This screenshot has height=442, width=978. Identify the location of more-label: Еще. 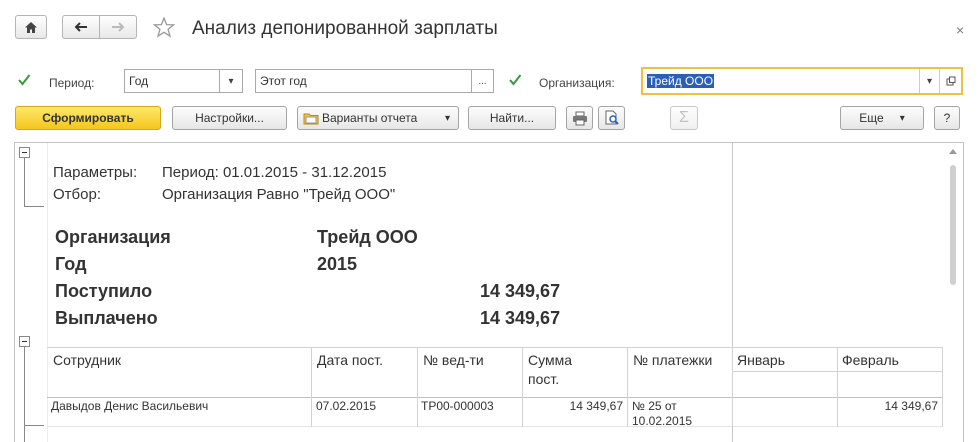
(871, 118).